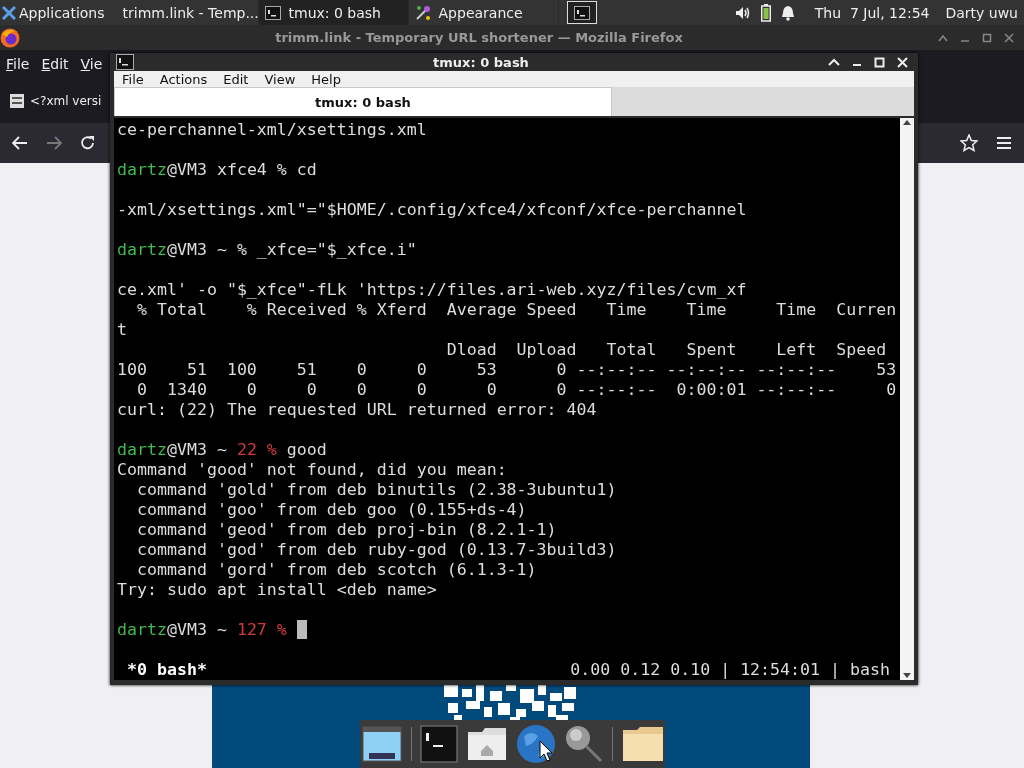 The width and height of the screenshot is (1024, 768). What do you see at coordinates (312, 470) in the screenshot?
I see `terminal-line: Command 'good' not found, did you mean:` at bounding box center [312, 470].